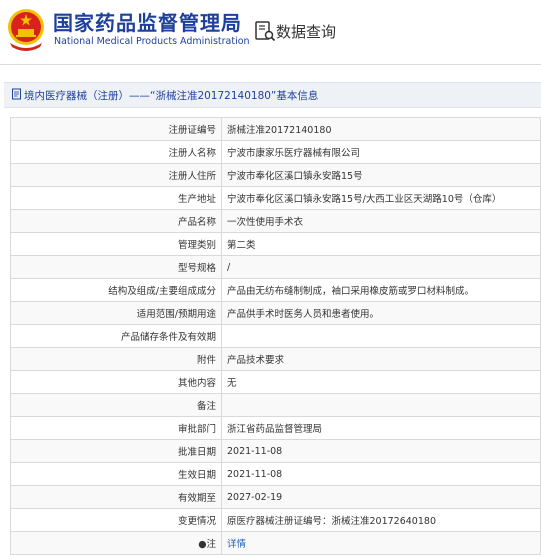  Describe the element at coordinates (26, 30) in the screenshot. I see `national-emblem-icon` at that location.